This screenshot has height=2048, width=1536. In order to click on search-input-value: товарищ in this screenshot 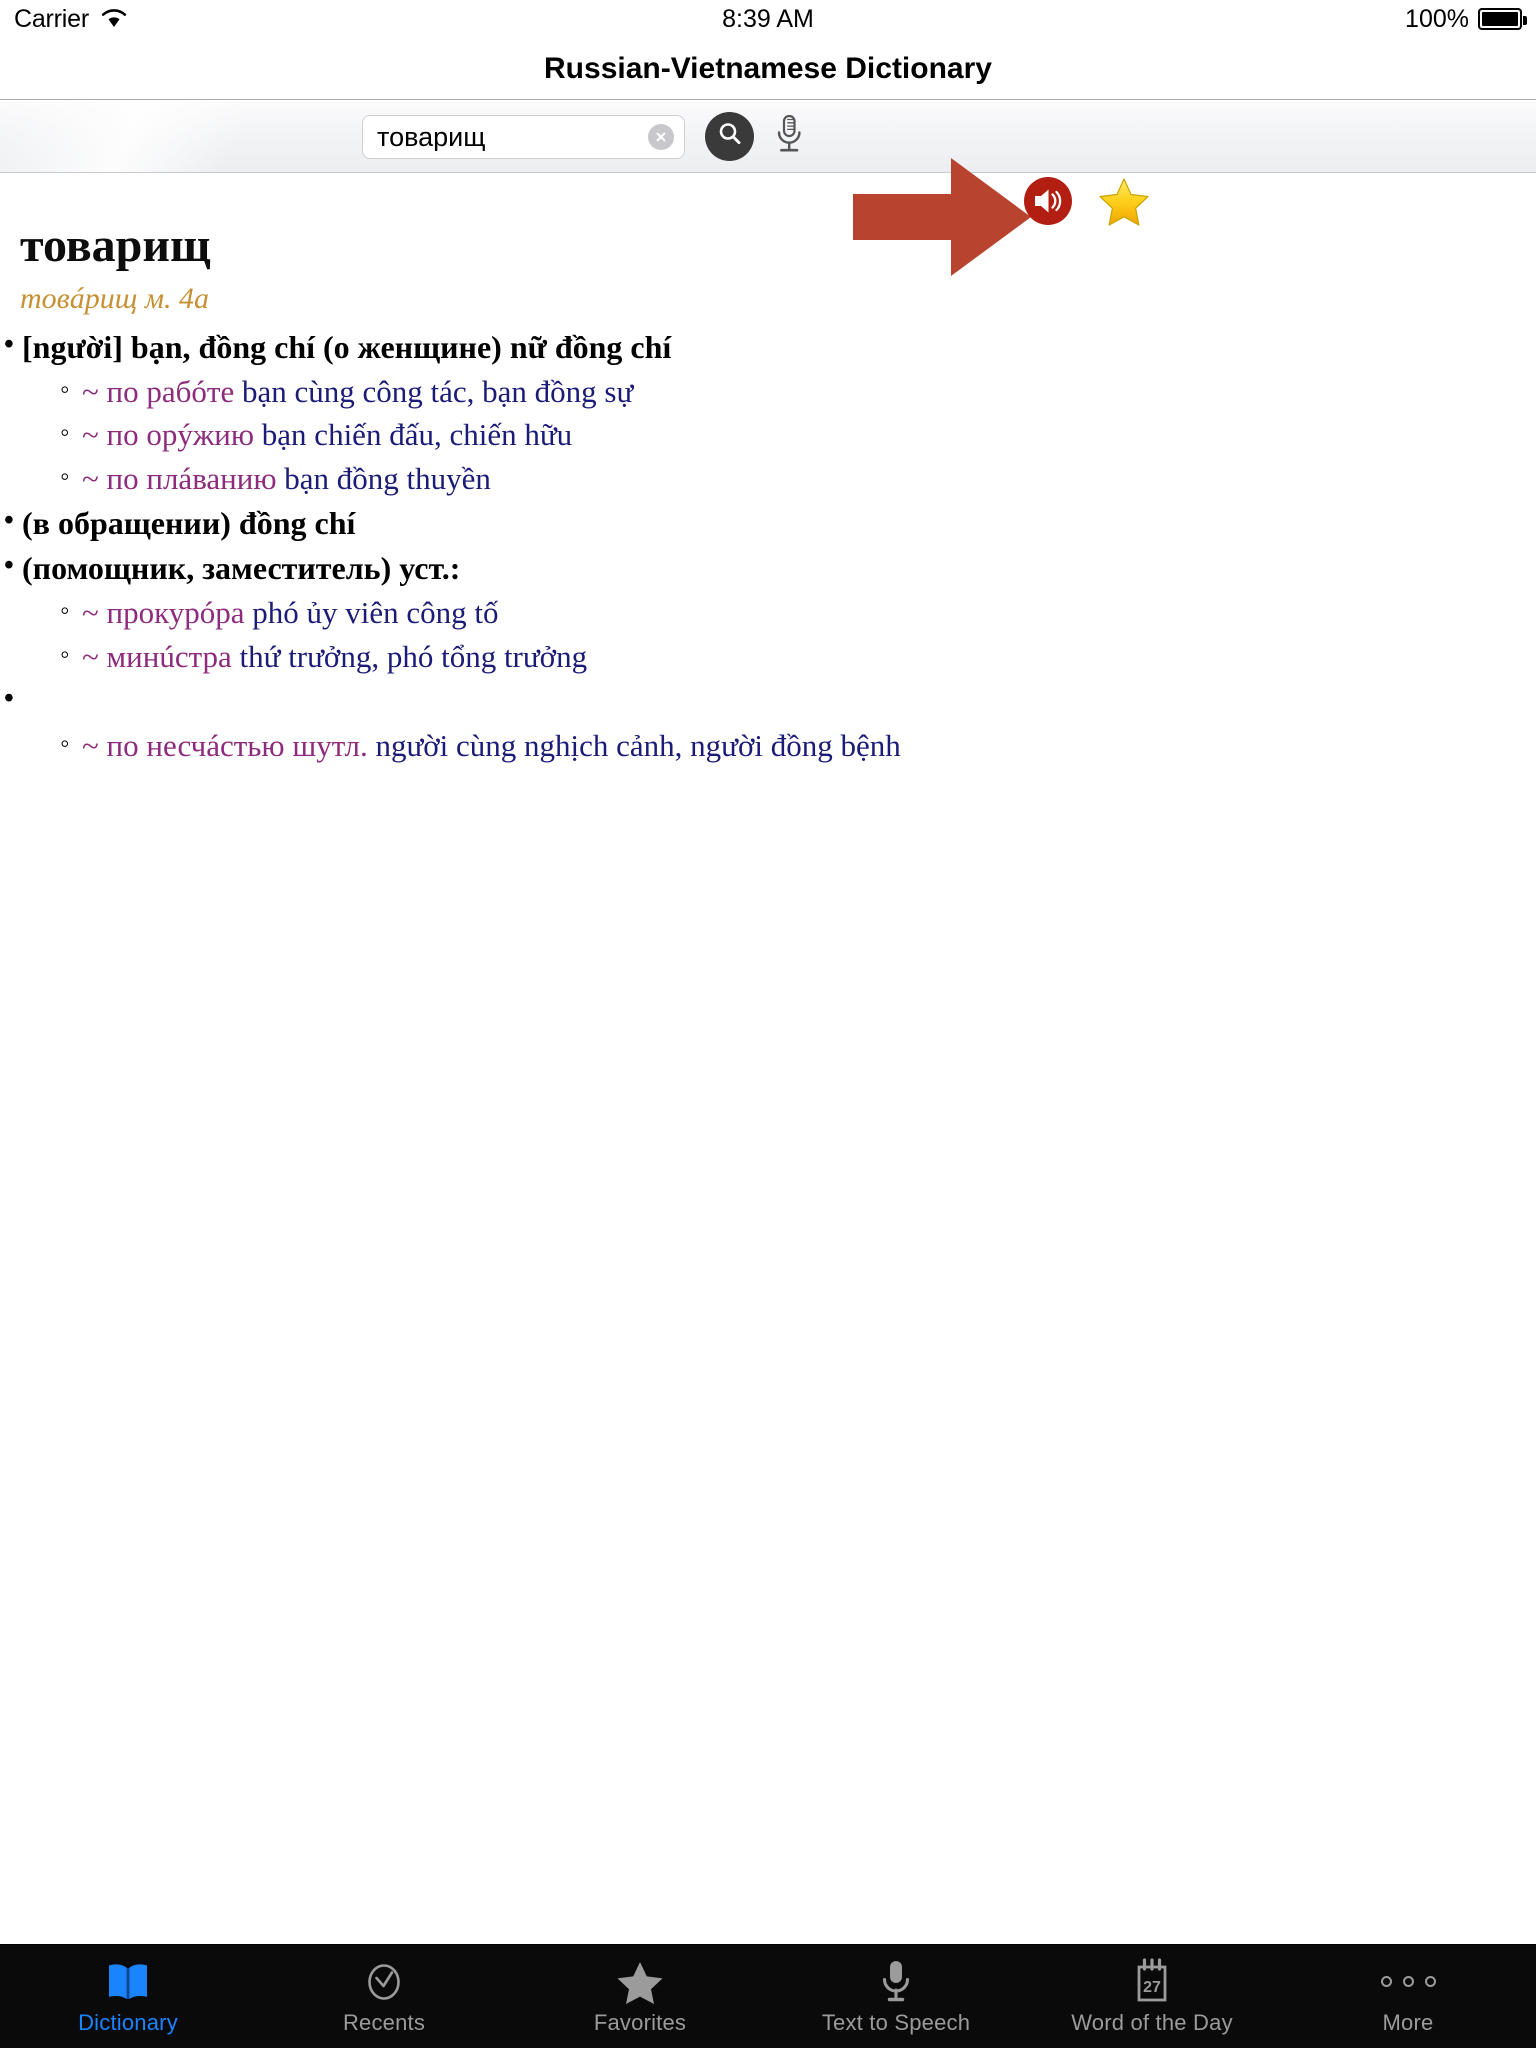, I will do `click(431, 137)`.